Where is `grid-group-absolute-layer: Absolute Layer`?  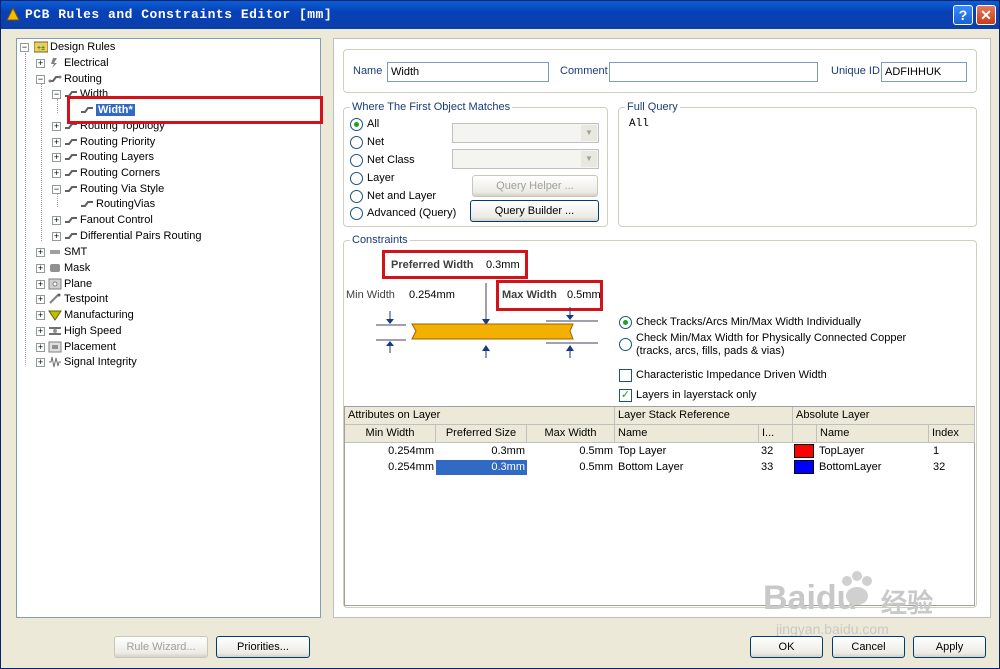 grid-group-absolute-layer: Absolute Layer is located at coordinates (884, 416).